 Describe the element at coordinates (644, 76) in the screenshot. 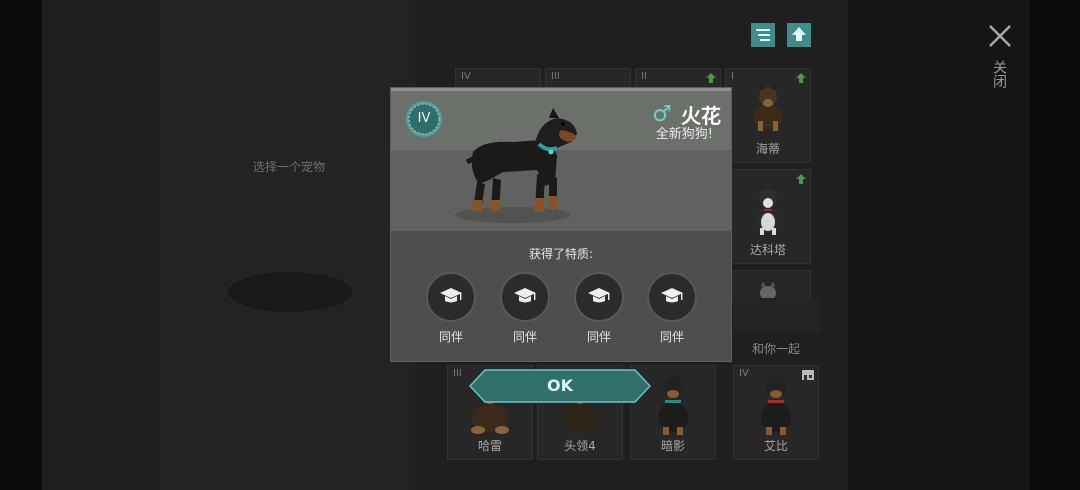

I see `tier-label: II` at that location.